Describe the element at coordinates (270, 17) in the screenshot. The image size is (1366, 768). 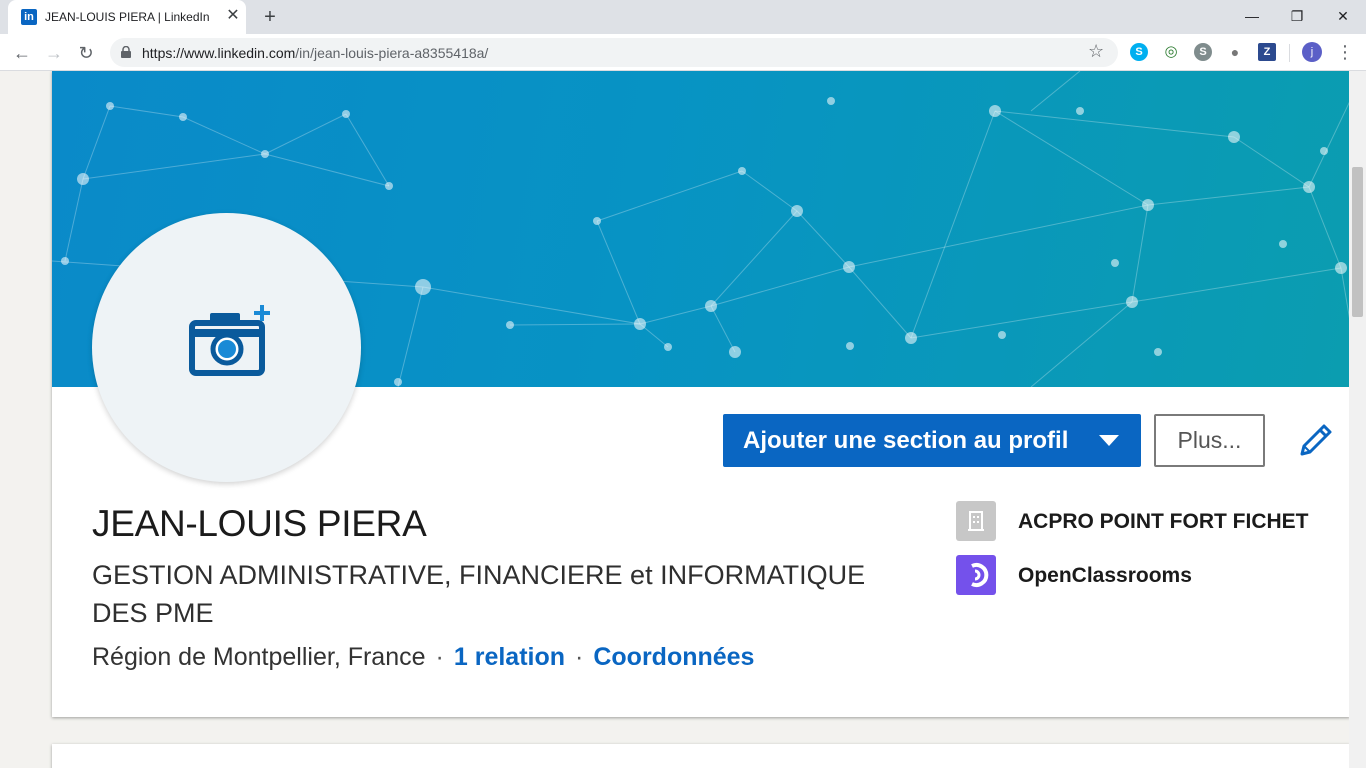
I see `new-tab-plus-icon: +` at that location.